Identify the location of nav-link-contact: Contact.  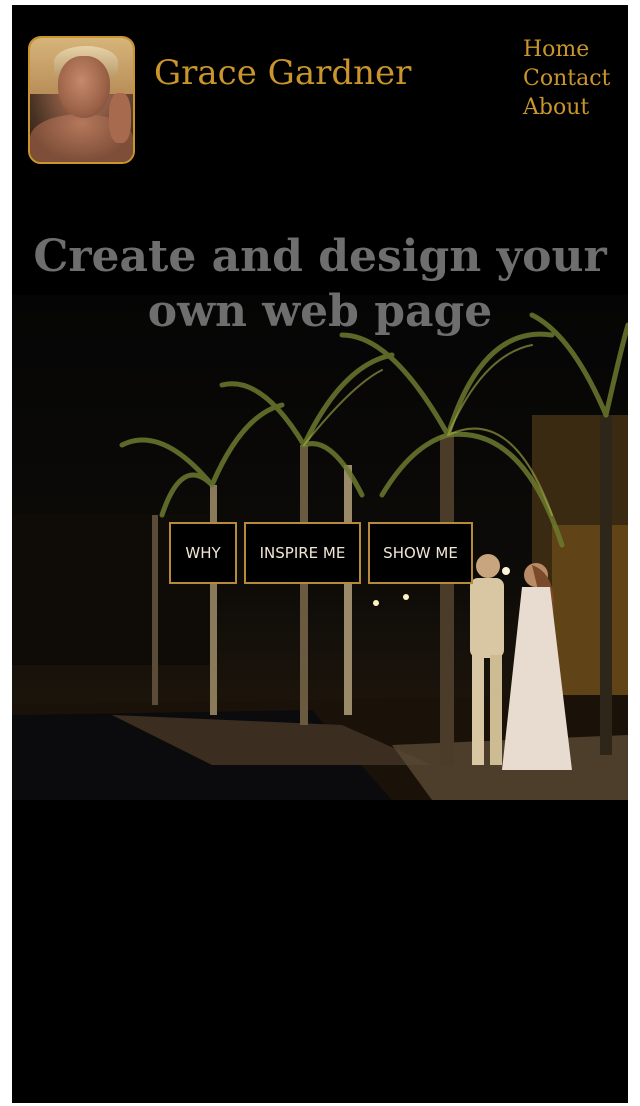
(575, 78).